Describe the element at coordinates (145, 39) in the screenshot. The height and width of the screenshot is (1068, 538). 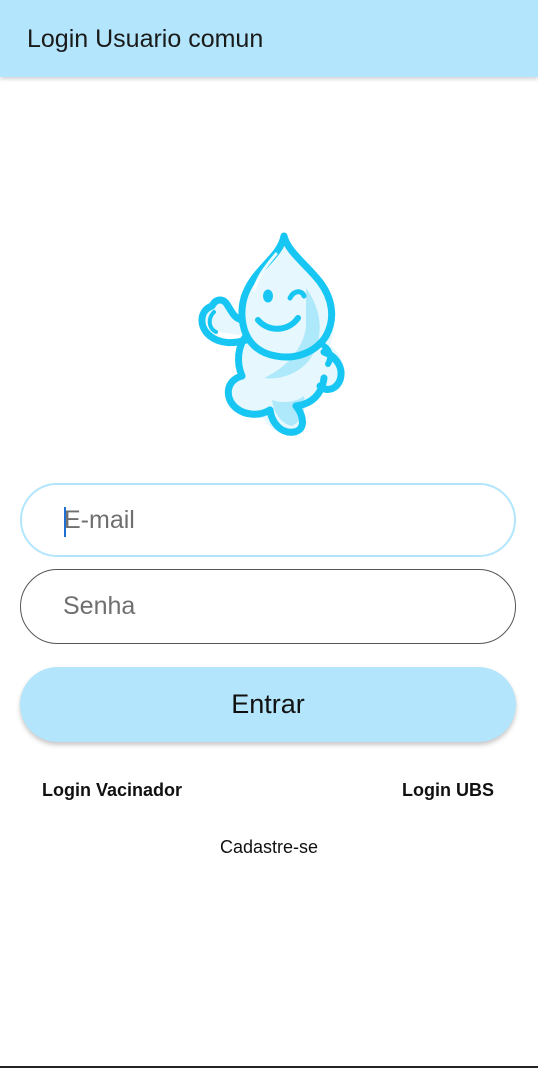
I see `page-title: Login Usuario comun` at that location.